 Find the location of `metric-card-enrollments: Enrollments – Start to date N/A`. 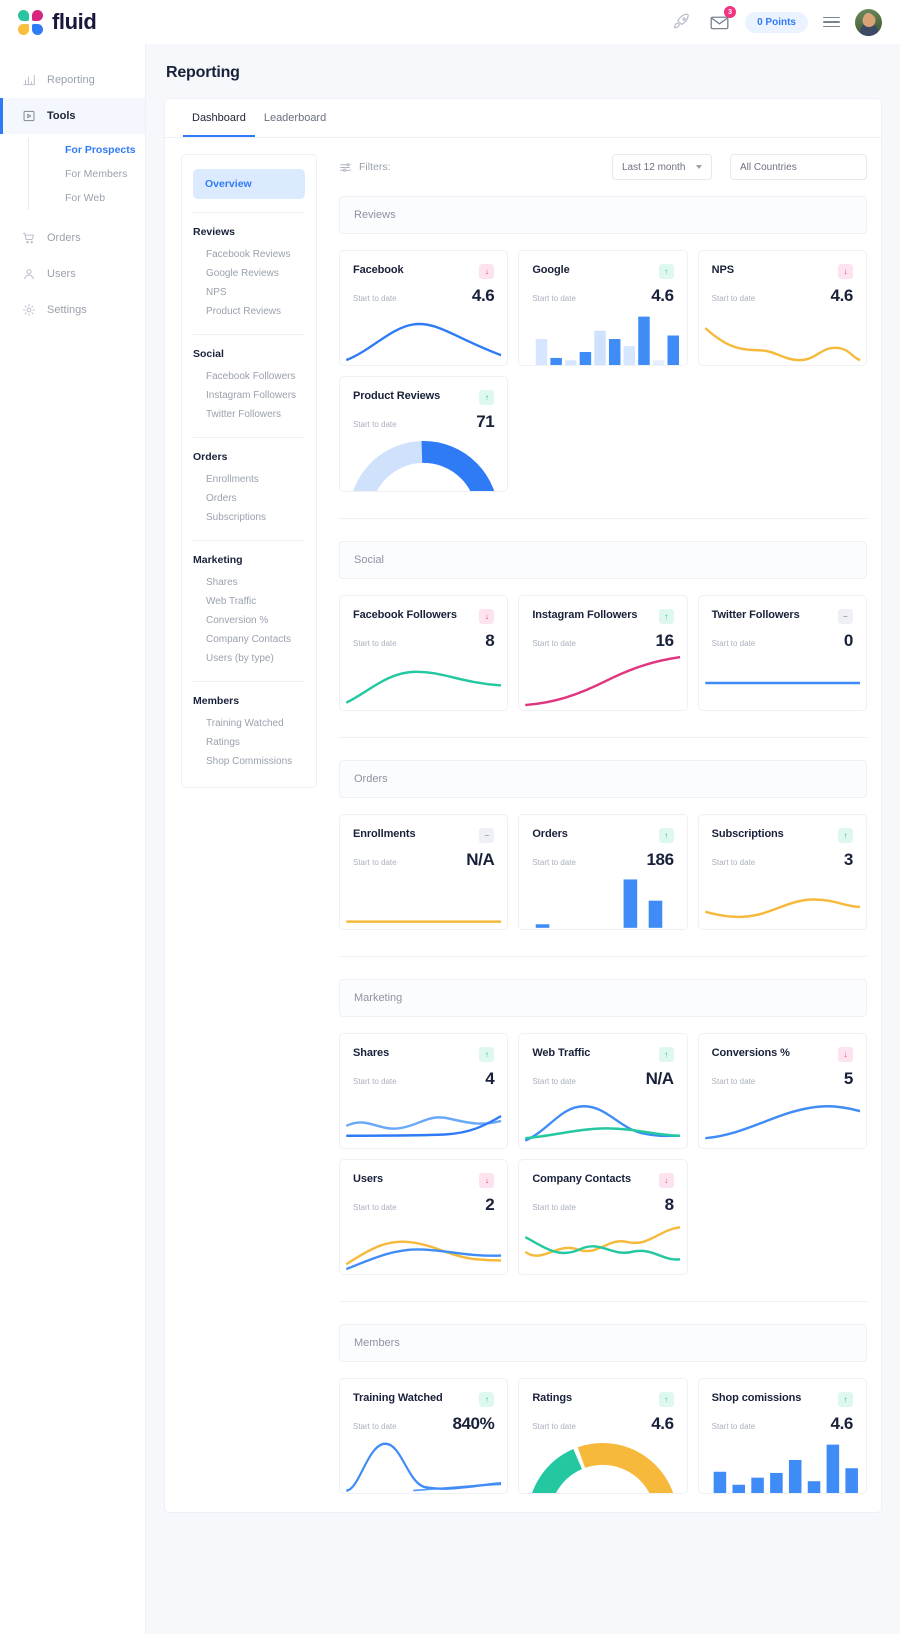

metric-card-enrollments: Enrollments – Start to date N/A is located at coordinates (424, 872).